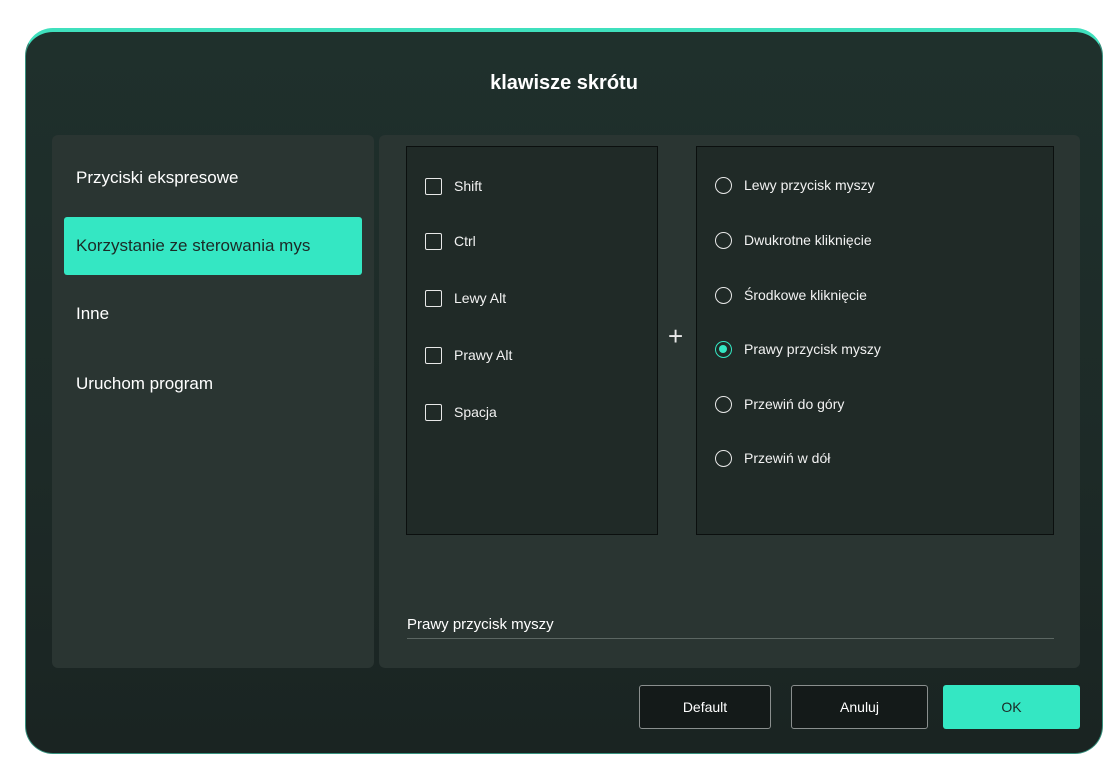 Image resolution: width=1105 pixels, height=758 pixels. Describe the element at coordinates (723, 458) in the screenshot. I see `scroll-down-radio` at that location.